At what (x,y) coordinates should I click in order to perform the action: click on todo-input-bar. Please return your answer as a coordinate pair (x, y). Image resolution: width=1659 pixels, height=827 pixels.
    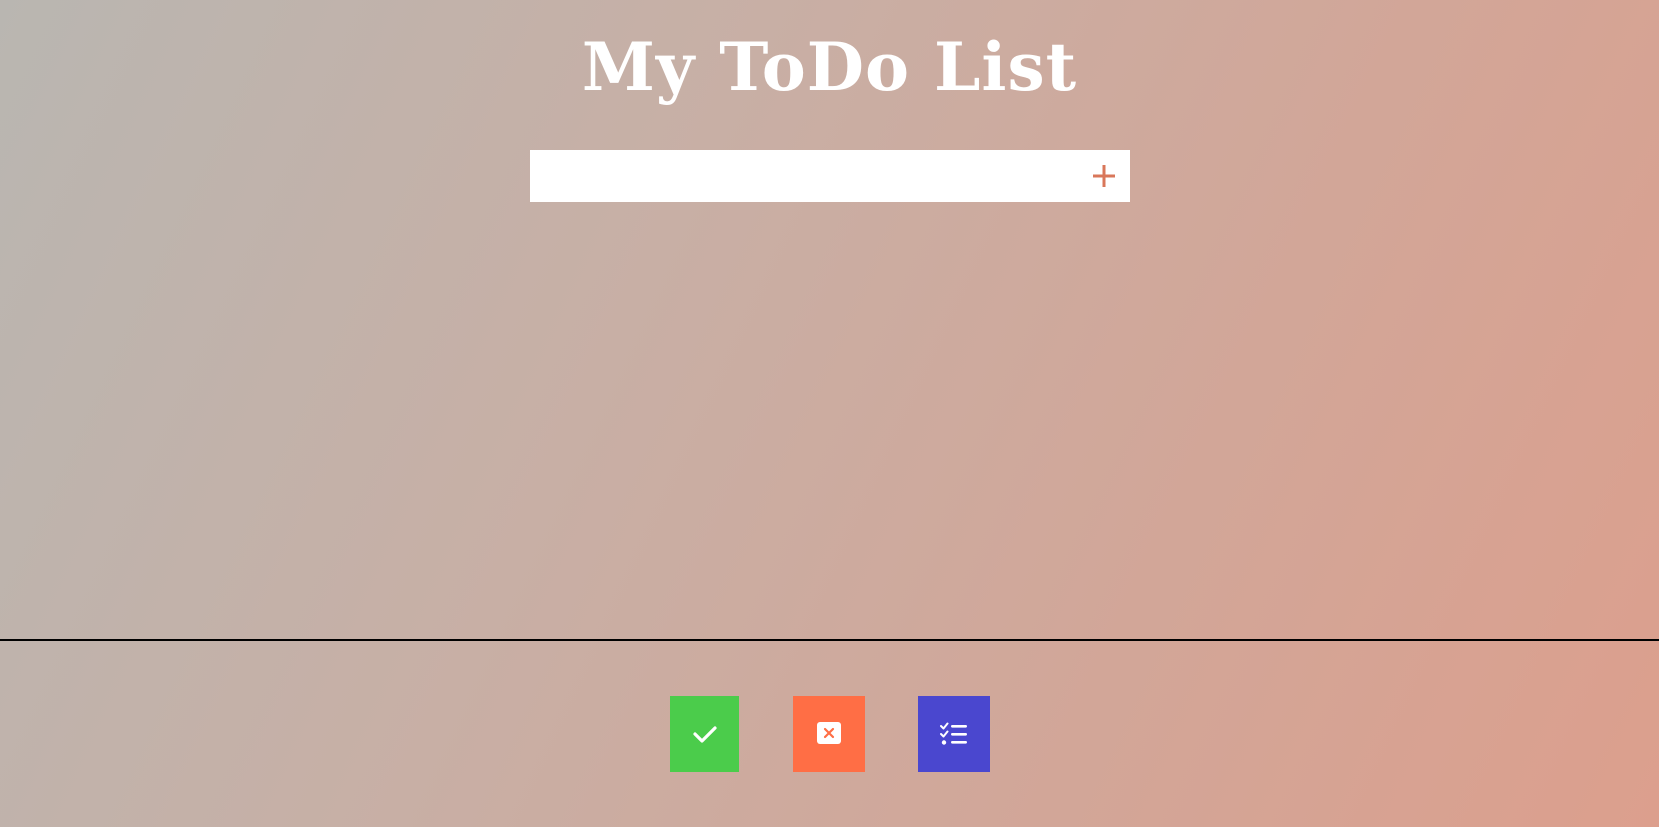
    Looking at the image, I should click on (830, 176).